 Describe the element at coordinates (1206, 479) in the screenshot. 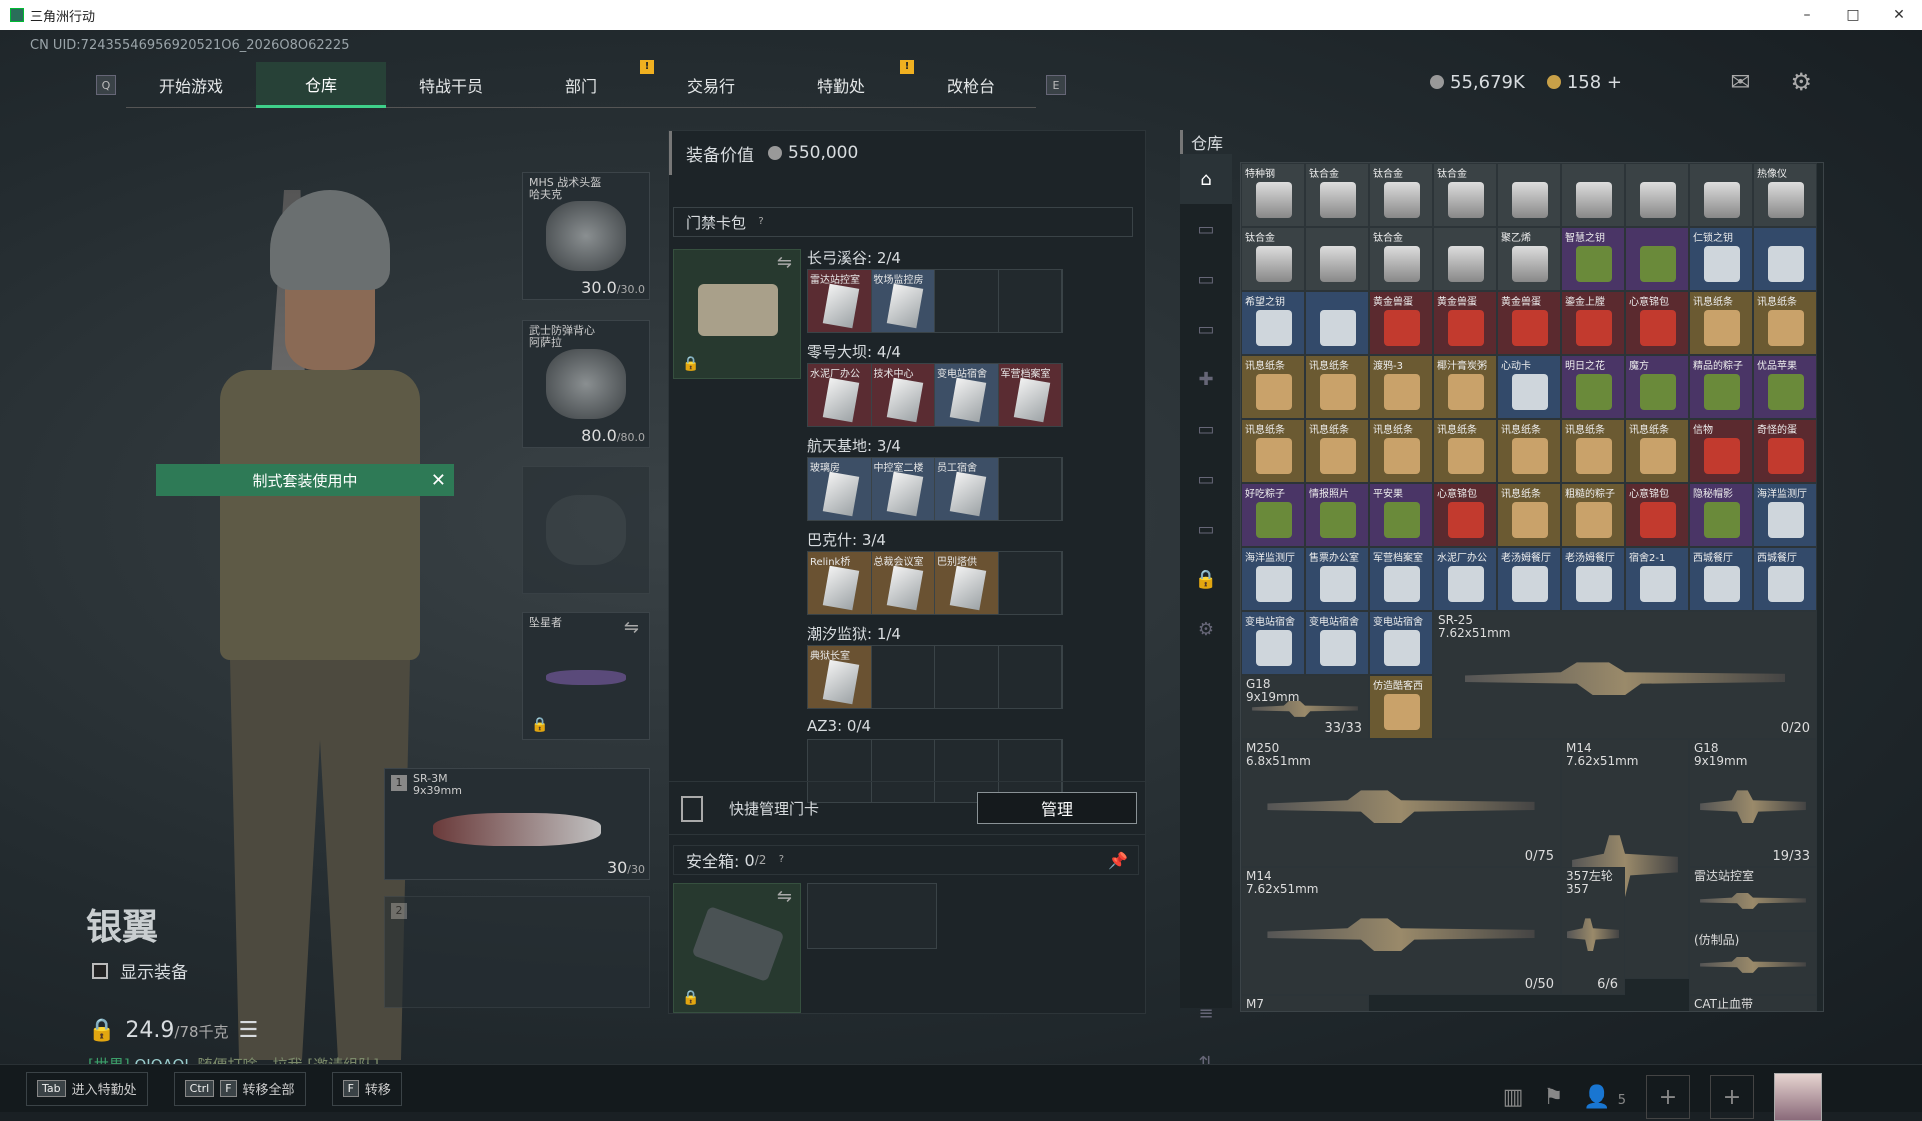

I see `category-bag-icon: ▭` at that location.